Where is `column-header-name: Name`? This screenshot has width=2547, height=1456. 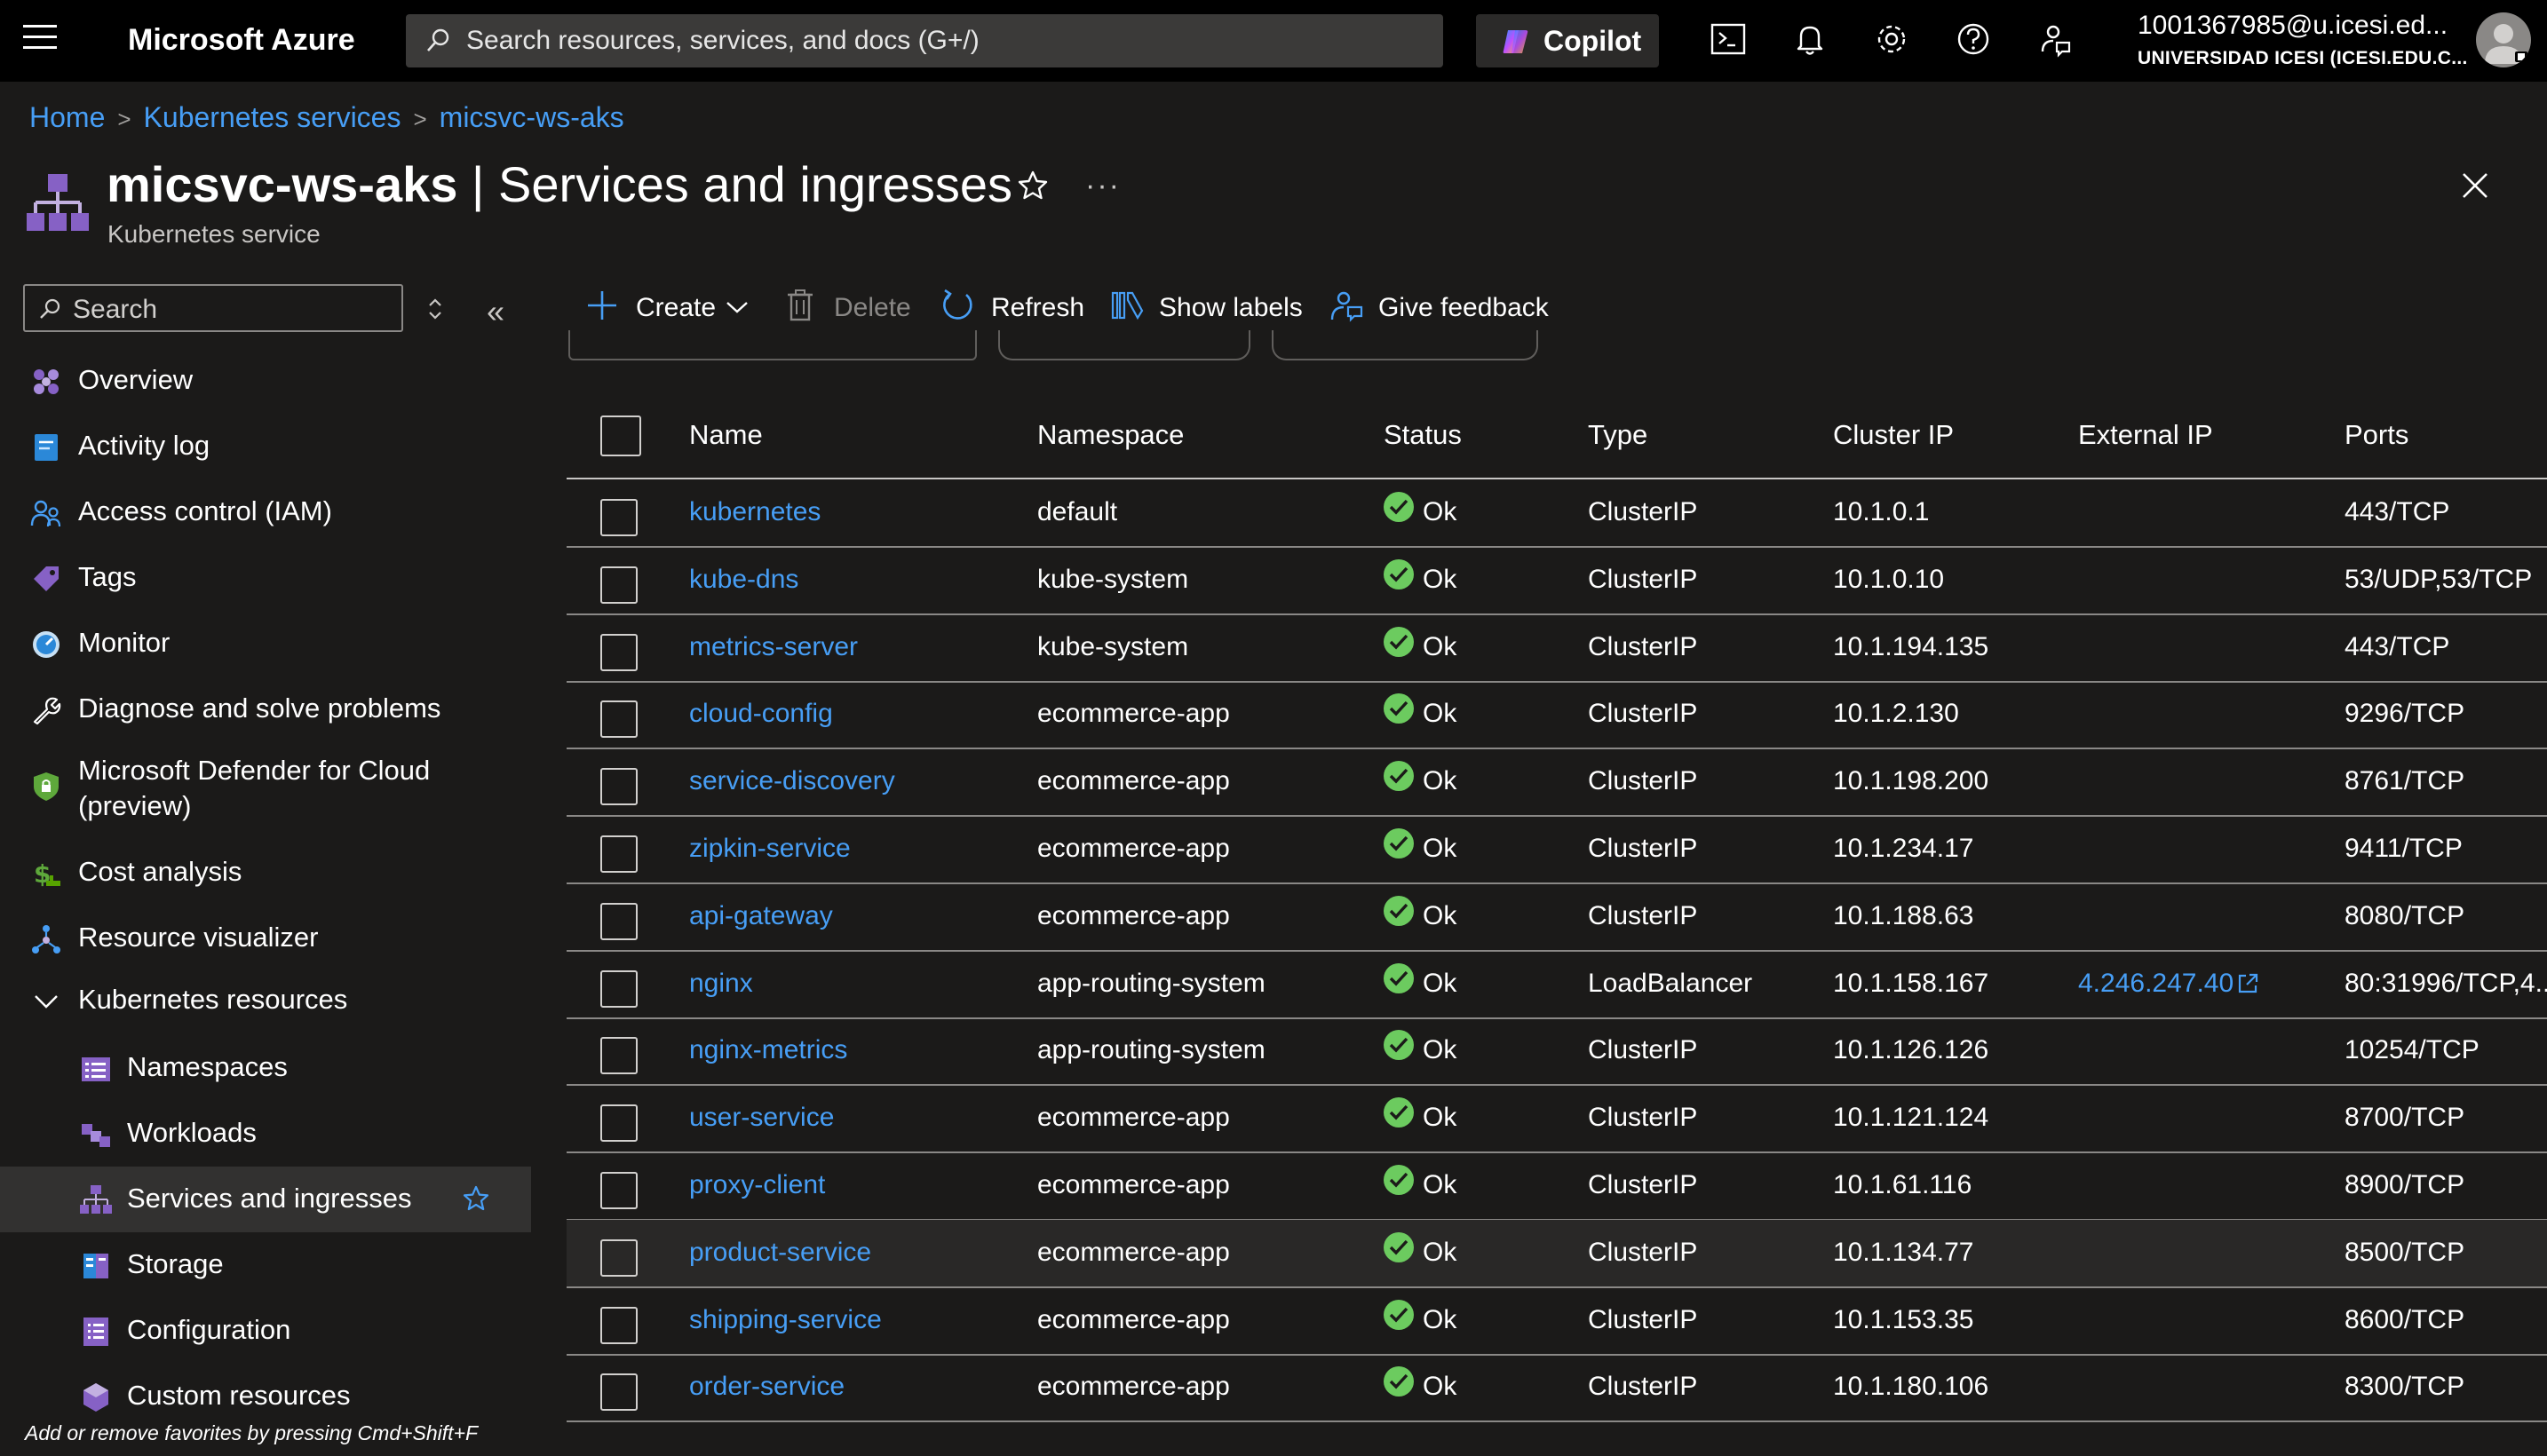
column-header-name: Name is located at coordinates (726, 435).